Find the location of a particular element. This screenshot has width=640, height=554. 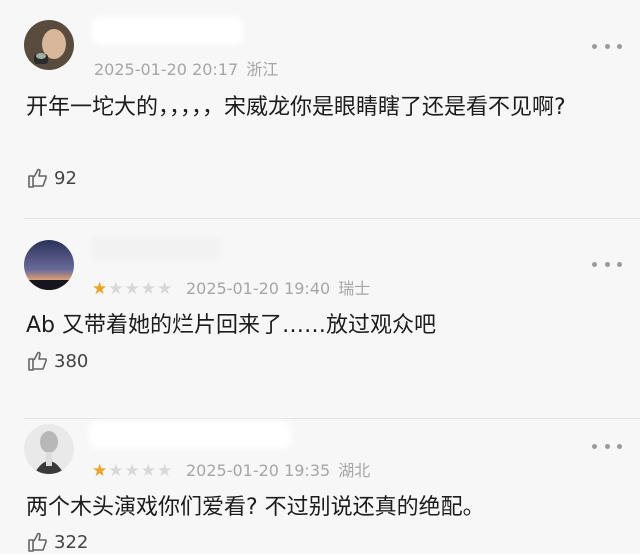

like-count: 92 is located at coordinates (65, 178).